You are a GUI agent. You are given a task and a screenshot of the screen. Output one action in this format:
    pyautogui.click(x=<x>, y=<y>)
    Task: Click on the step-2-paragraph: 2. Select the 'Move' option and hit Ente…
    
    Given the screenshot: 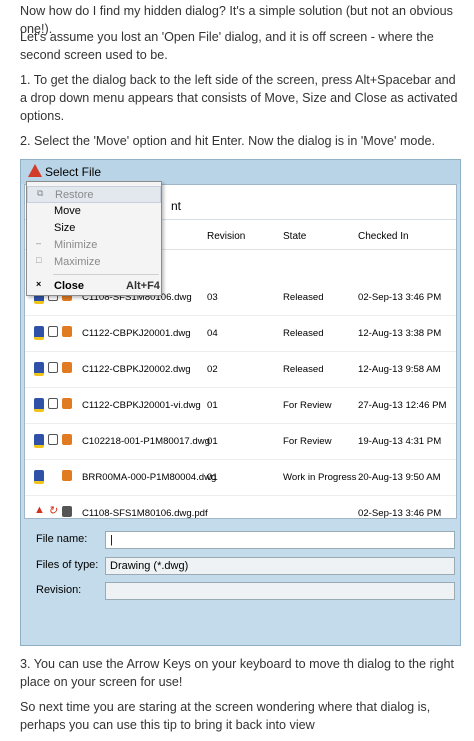 What is the action you would take?
    pyautogui.click(x=227, y=141)
    